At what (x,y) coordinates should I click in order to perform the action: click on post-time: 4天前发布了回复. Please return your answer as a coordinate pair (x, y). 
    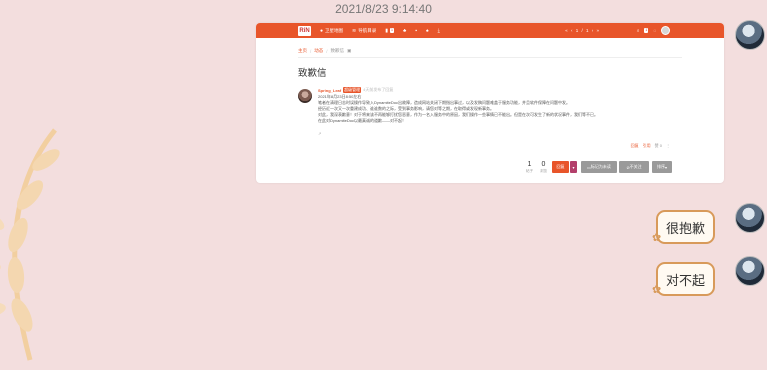
    Looking at the image, I should click on (378, 90).